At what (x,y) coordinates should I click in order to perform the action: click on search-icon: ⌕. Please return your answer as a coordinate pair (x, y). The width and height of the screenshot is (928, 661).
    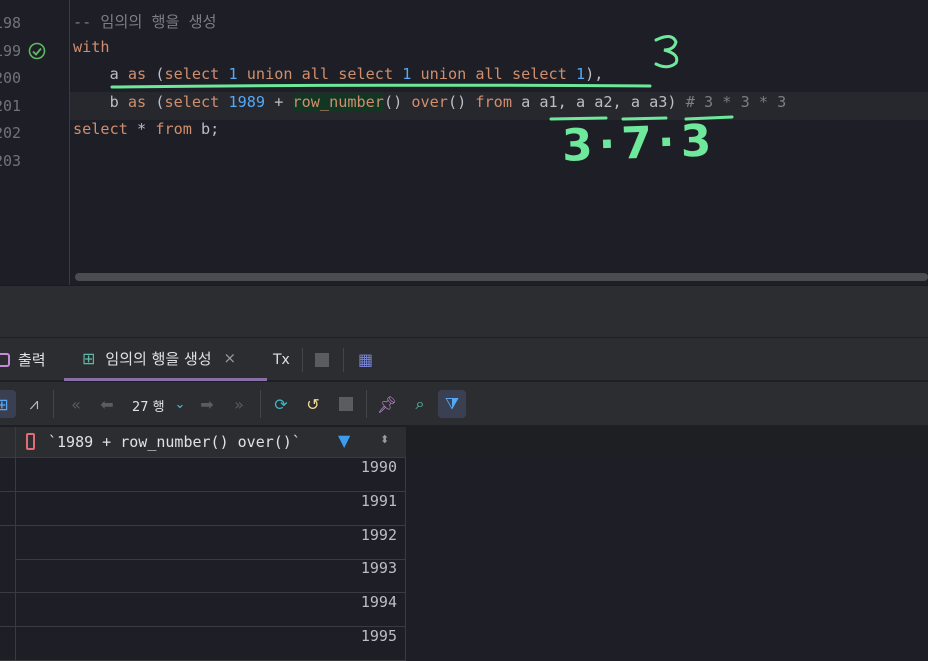
    Looking at the image, I should click on (420, 404).